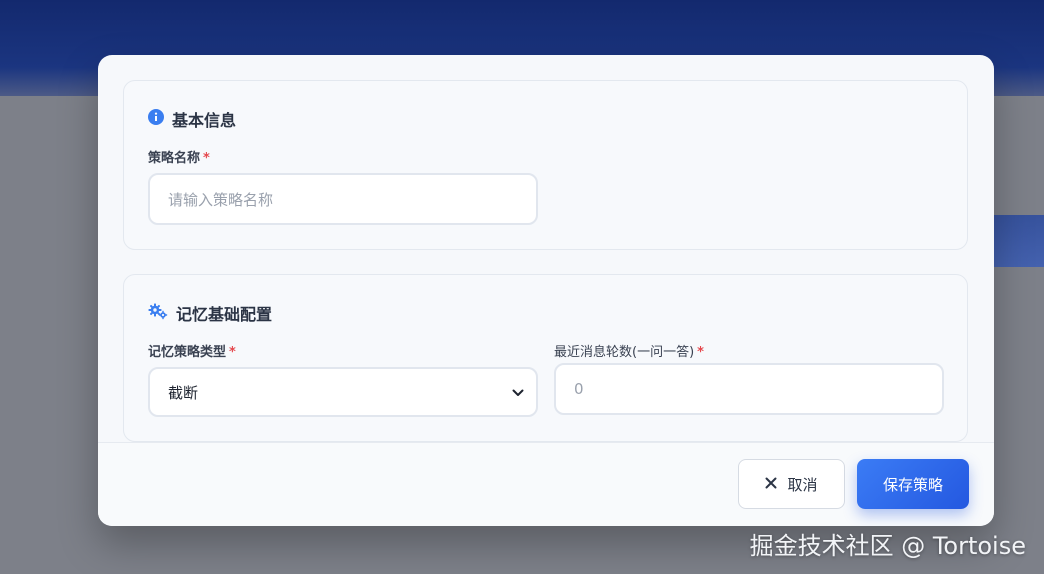  I want to click on save-label: 保存策略, so click(912, 484).